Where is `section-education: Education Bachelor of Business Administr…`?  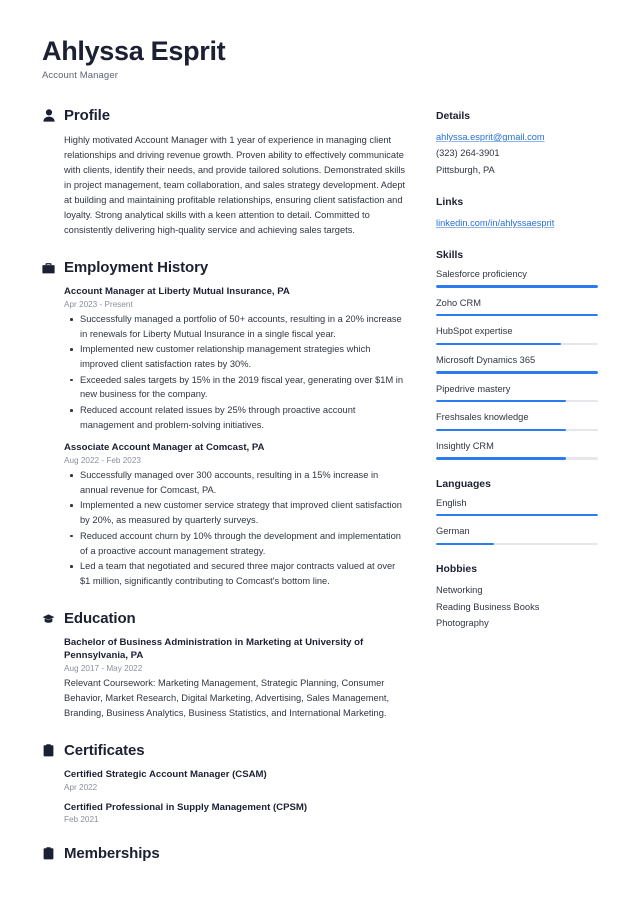 section-education: Education Bachelor of Business Administr… is located at coordinates (225, 665).